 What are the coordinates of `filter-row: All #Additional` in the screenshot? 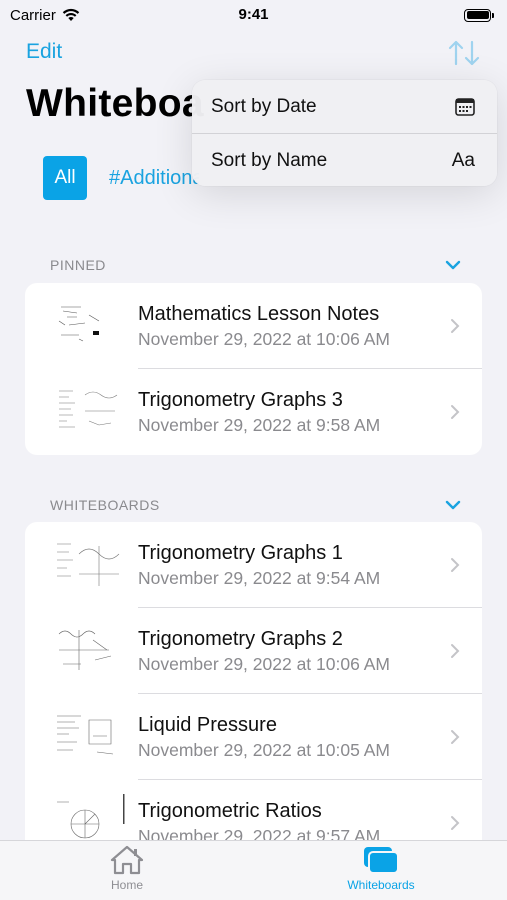 It's located at (121, 178).